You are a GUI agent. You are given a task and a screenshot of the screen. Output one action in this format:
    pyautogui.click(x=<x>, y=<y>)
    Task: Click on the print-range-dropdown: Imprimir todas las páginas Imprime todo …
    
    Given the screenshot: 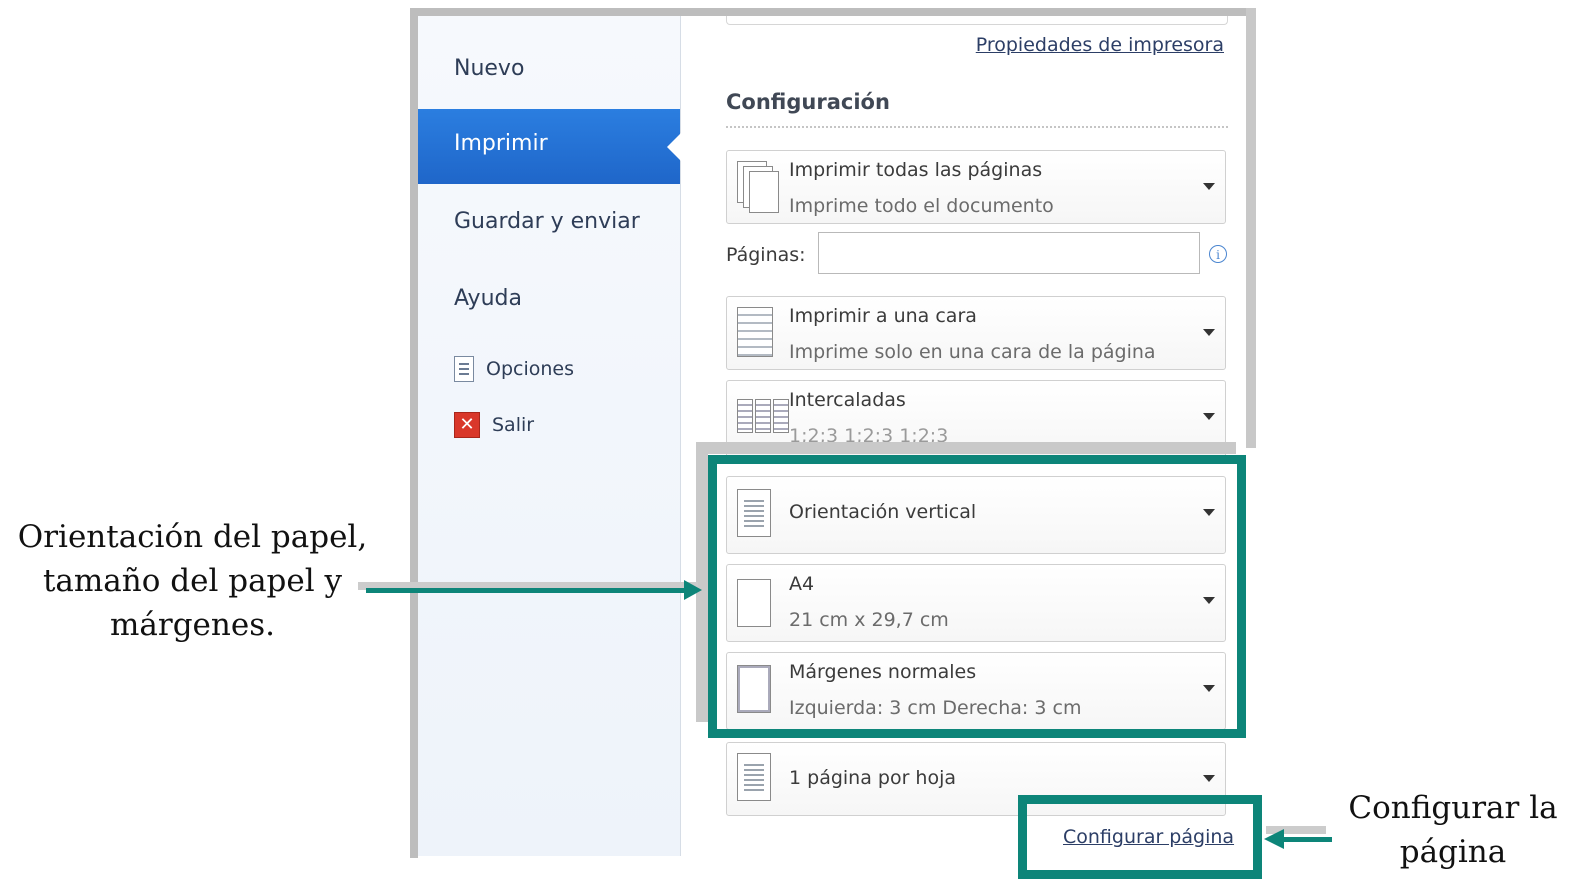 What is the action you would take?
    pyautogui.click(x=976, y=187)
    